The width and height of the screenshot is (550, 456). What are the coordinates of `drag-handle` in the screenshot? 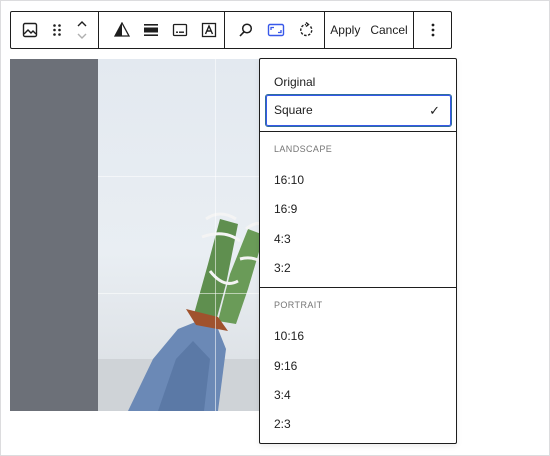 It's located at (57, 30).